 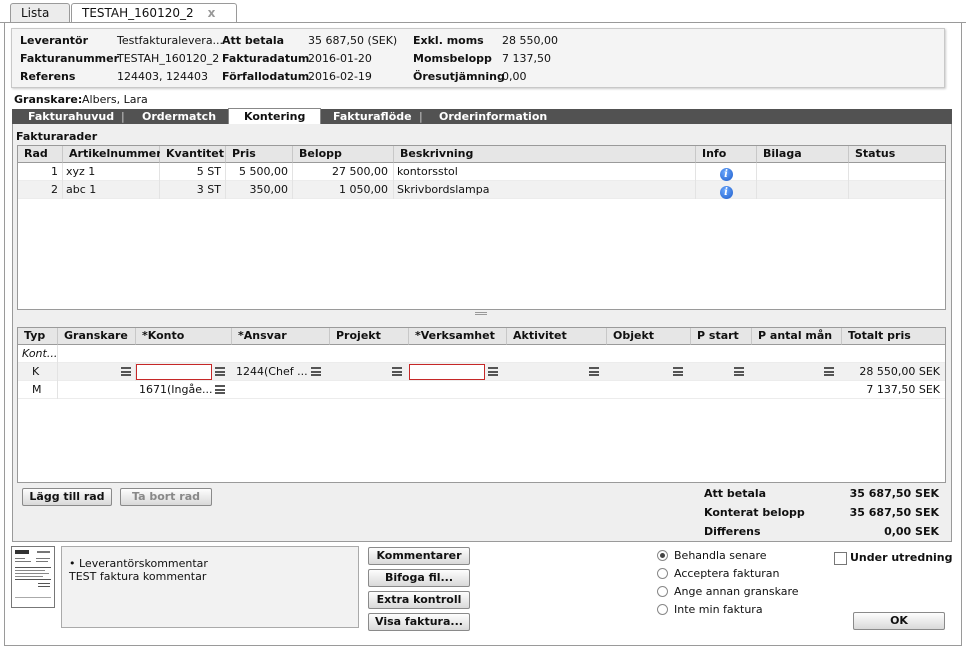 I want to click on ok-button: OK, so click(x=899, y=621).